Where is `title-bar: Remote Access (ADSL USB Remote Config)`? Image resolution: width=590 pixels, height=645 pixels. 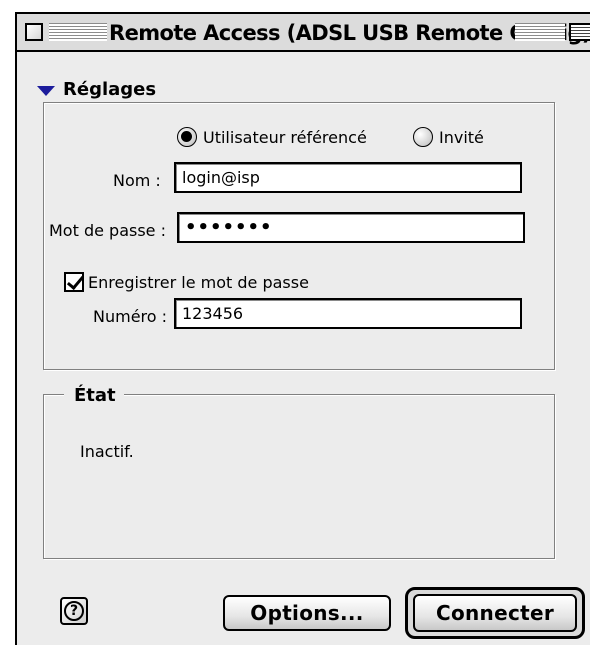 title-bar: Remote Access (ADSL USB Remote Config) is located at coordinates (303, 33).